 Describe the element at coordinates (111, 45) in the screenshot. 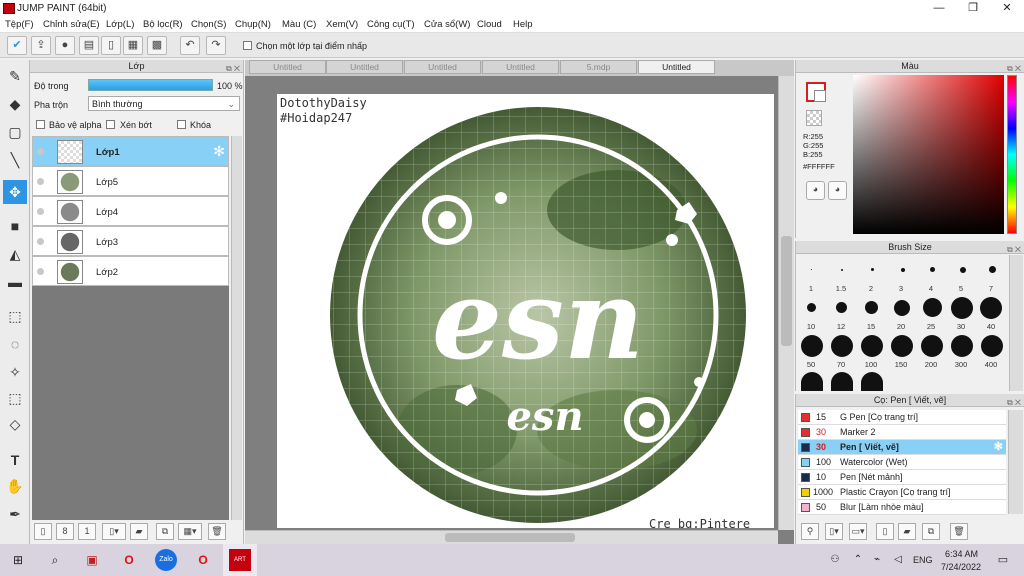

I see `page-icon: ▯` at that location.